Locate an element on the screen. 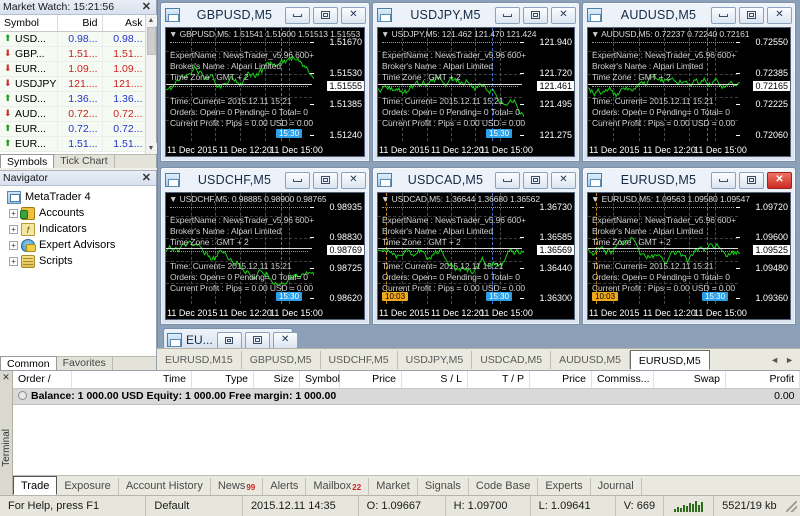  chart-titlebar: EURUSD,M5 ✕ is located at coordinates (689, 180).